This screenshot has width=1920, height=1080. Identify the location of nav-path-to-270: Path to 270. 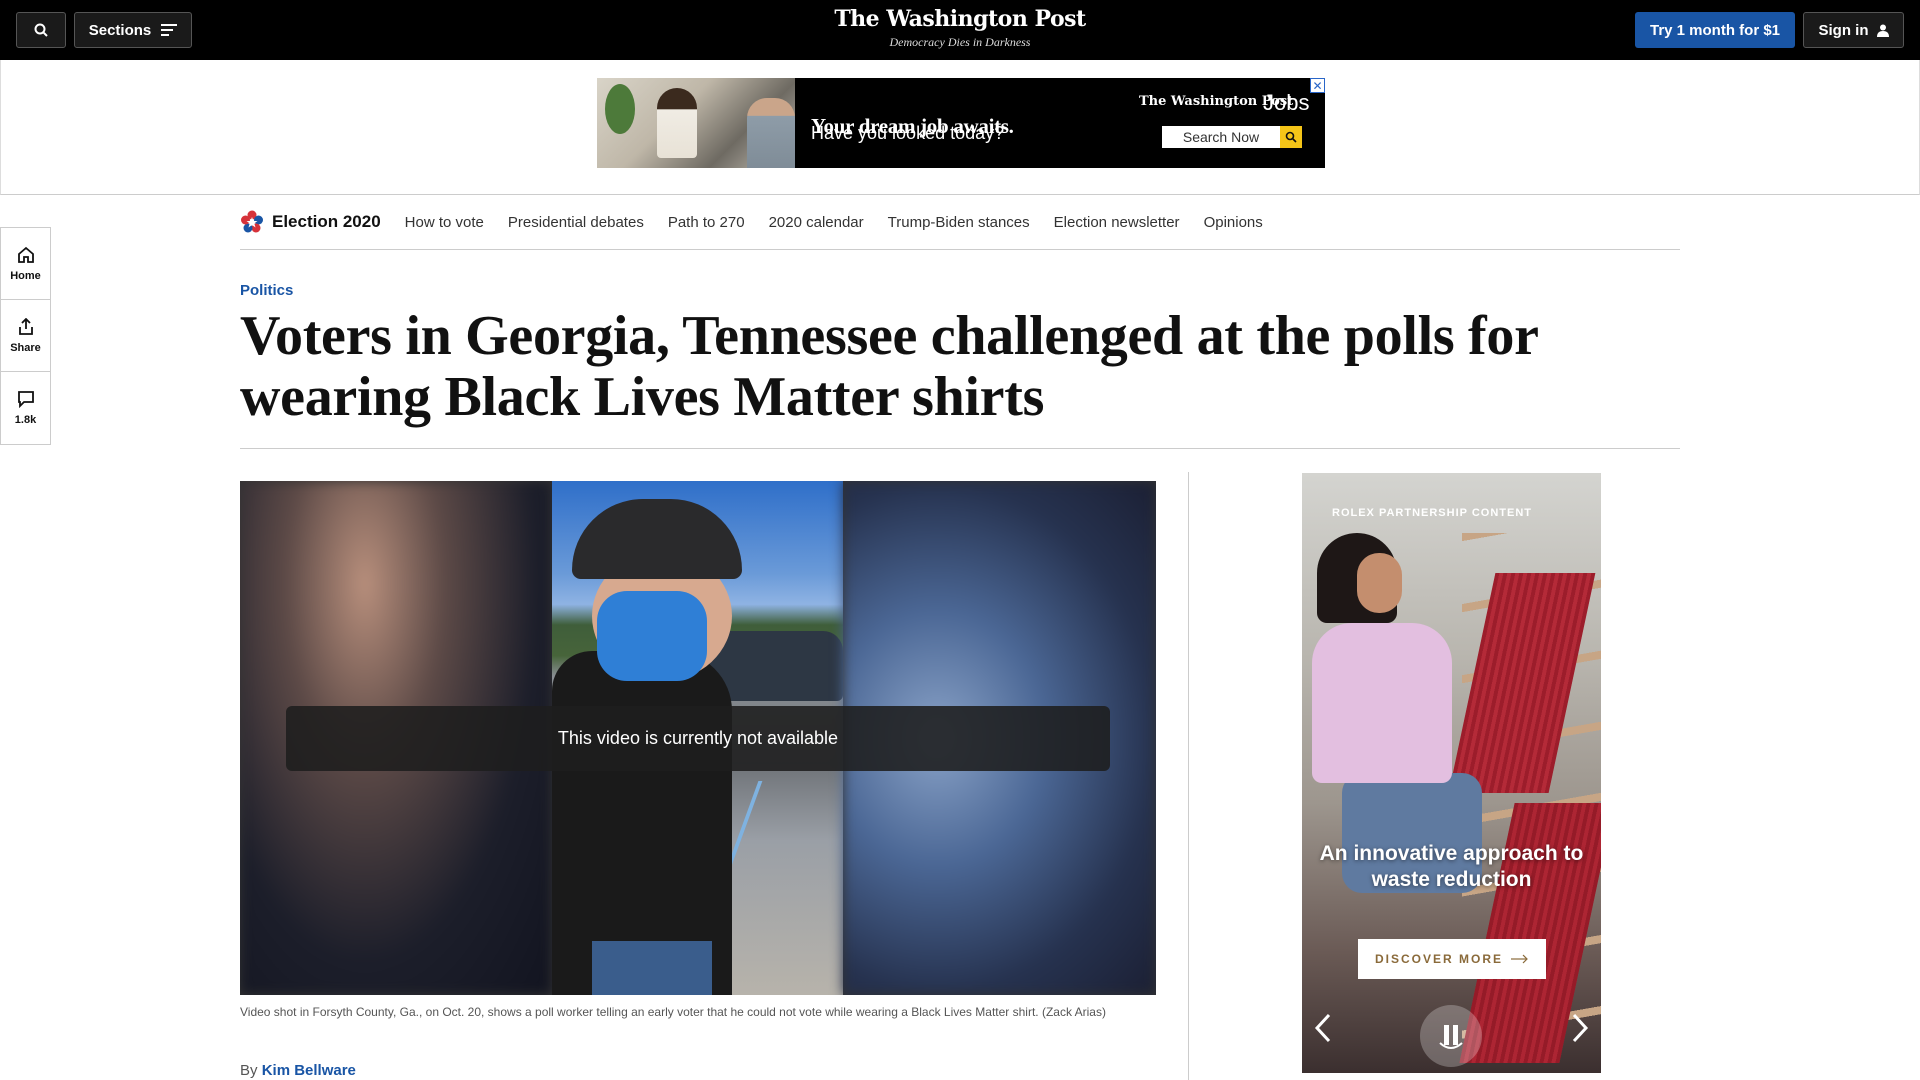
(706, 222).